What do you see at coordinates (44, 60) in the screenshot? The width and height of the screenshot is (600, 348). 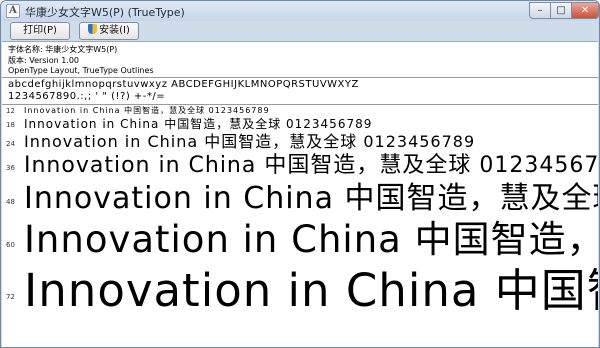 I see `font-version-line: 版本: Version 1.00` at bounding box center [44, 60].